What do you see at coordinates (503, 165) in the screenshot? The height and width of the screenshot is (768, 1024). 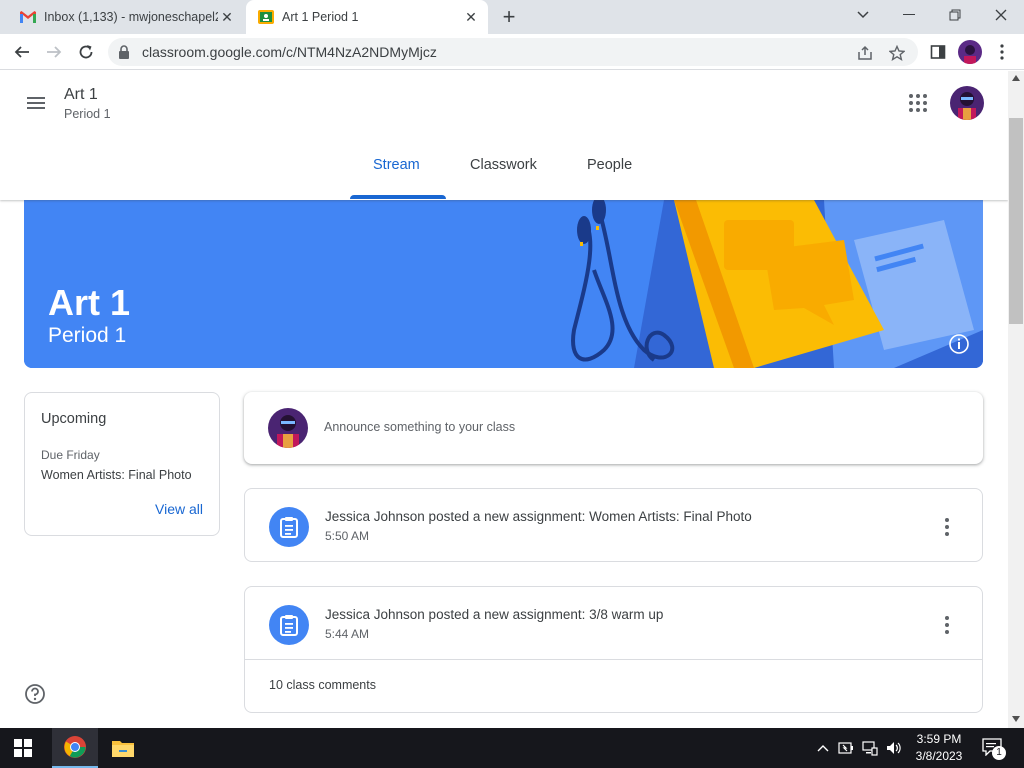 I see `tab-classwork: Classwork` at bounding box center [503, 165].